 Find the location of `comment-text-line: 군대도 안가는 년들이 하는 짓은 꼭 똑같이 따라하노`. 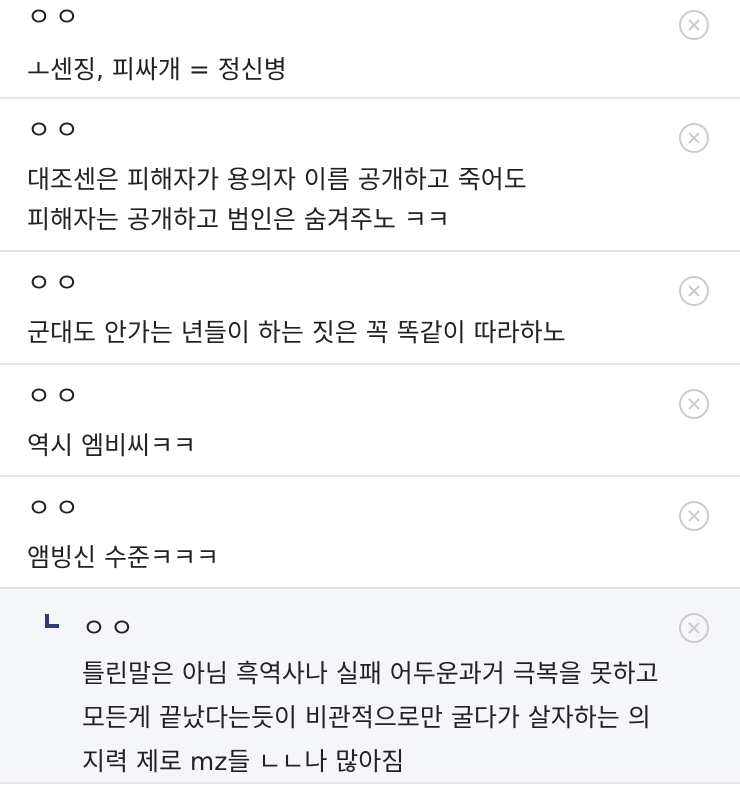

comment-text-line: 군대도 안가는 년들이 하는 짓은 꼭 똑같이 따라하노 is located at coordinates (296, 332).